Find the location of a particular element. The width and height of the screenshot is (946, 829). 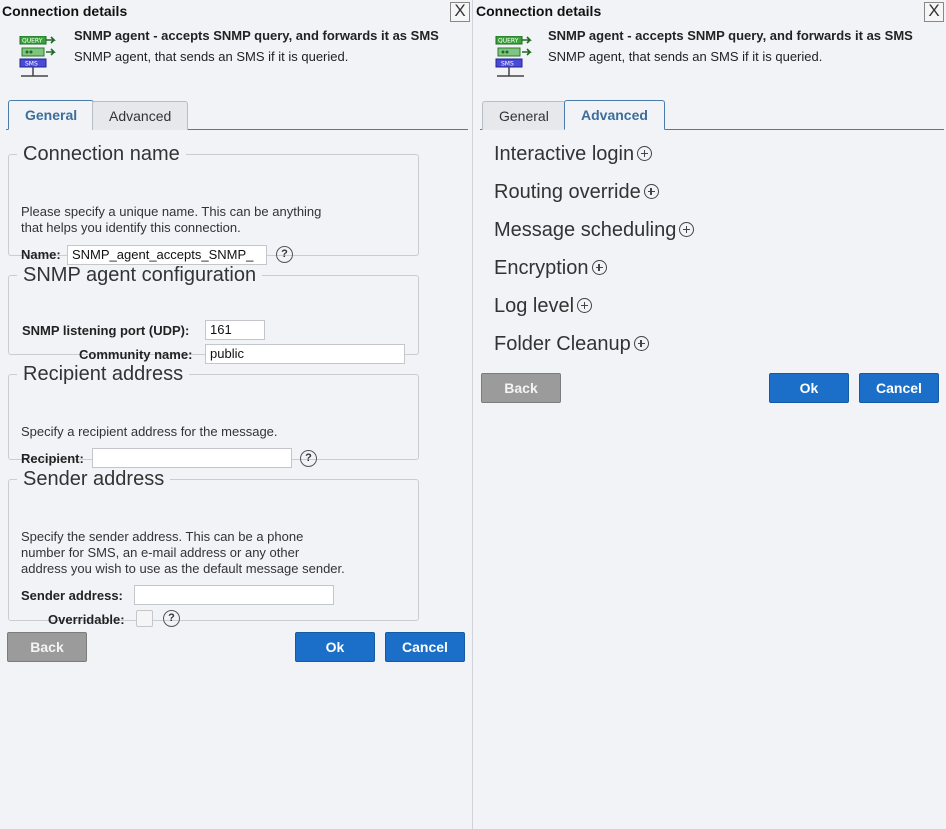

section-label: Routing override is located at coordinates (567, 192).